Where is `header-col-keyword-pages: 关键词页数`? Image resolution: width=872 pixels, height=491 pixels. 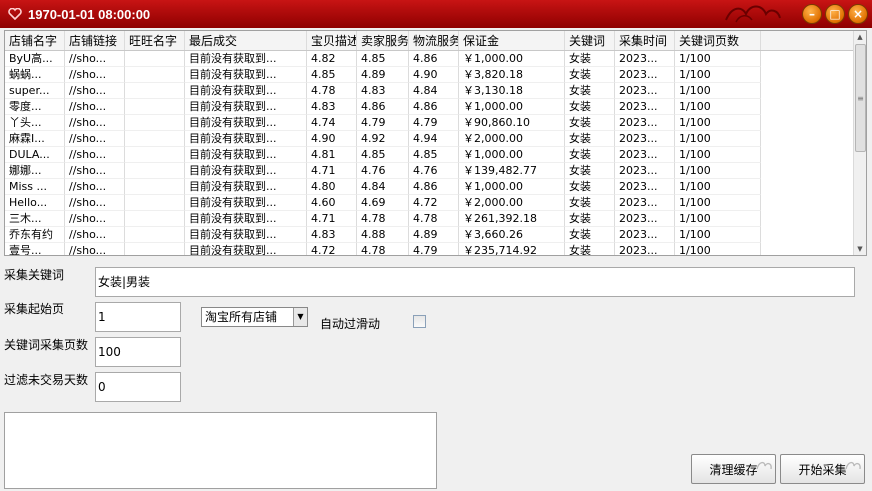 header-col-keyword-pages: 关键词页数 is located at coordinates (718, 40).